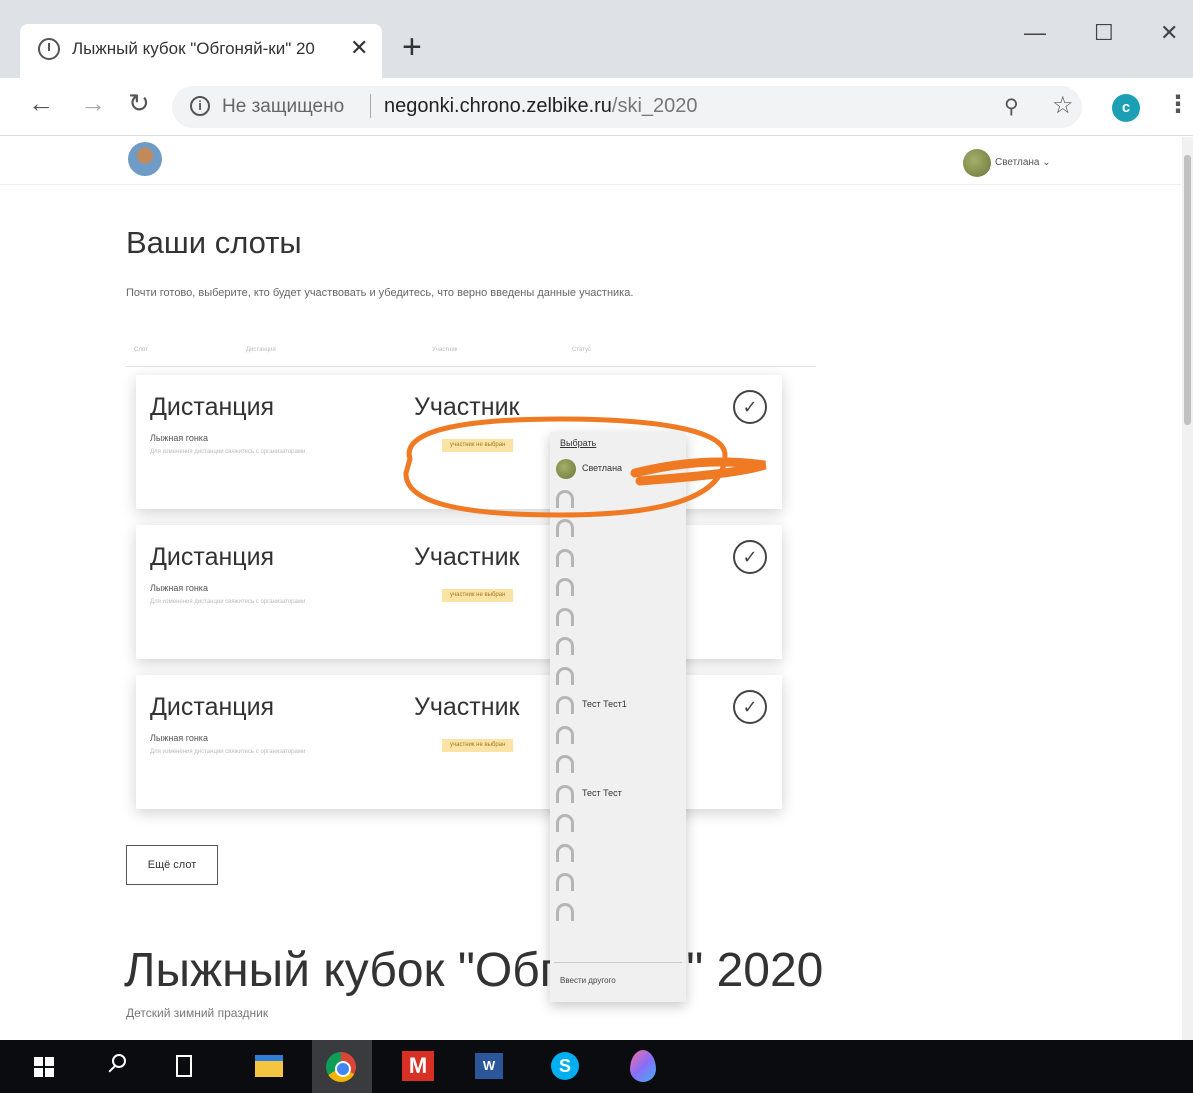 The width and height of the screenshot is (1193, 1093). What do you see at coordinates (1023, 162) in the screenshot?
I see `user-name: Светлана ⌄` at bounding box center [1023, 162].